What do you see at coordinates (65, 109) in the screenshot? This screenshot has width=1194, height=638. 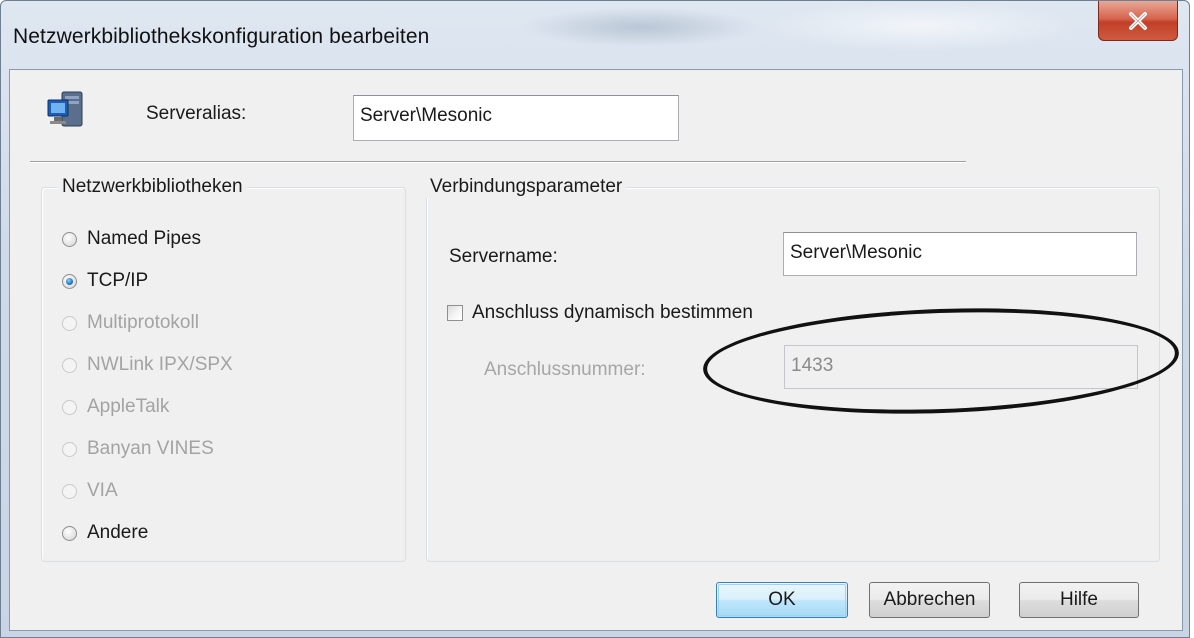 I see `server-computer-icon` at bounding box center [65, 109].